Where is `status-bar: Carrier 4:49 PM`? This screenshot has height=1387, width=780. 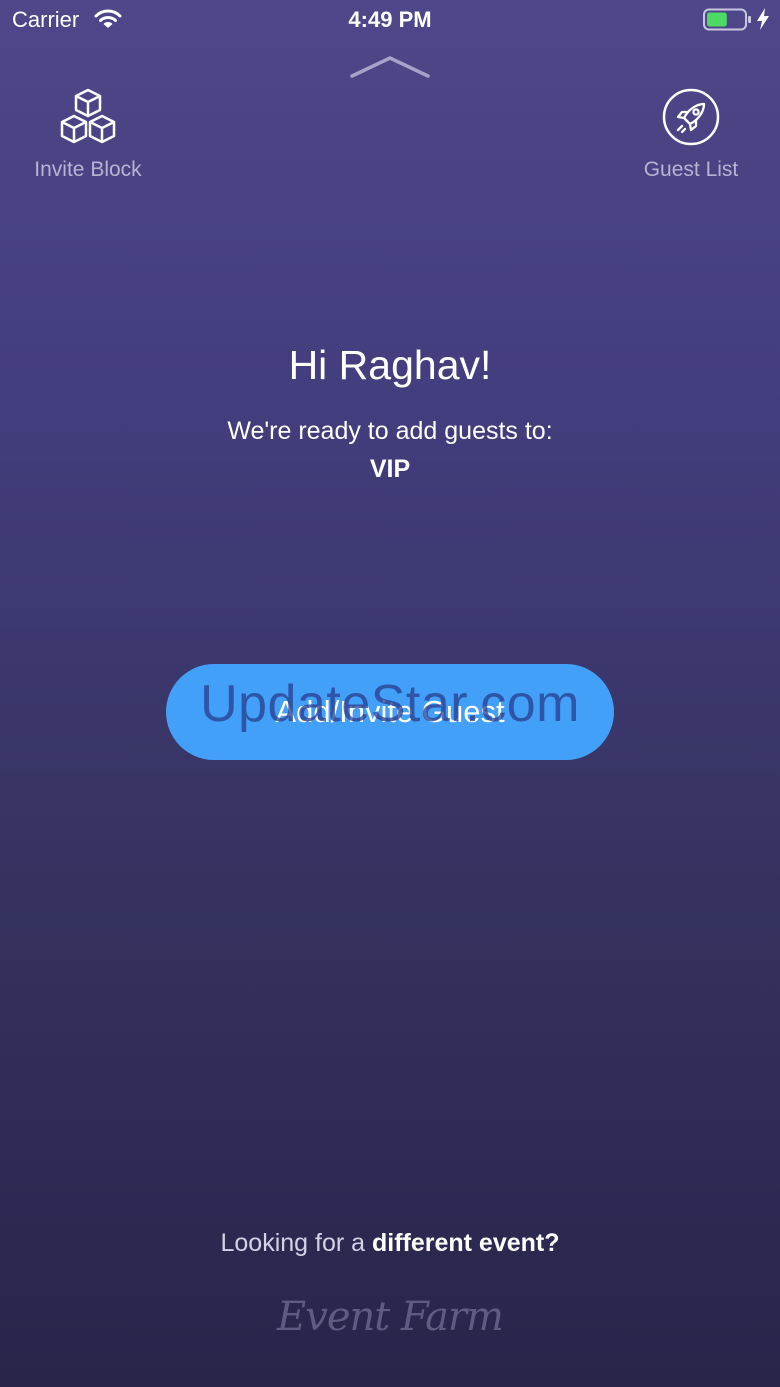
status-bar: Carrier 4:49 PM is located at coordinates (390, 20).